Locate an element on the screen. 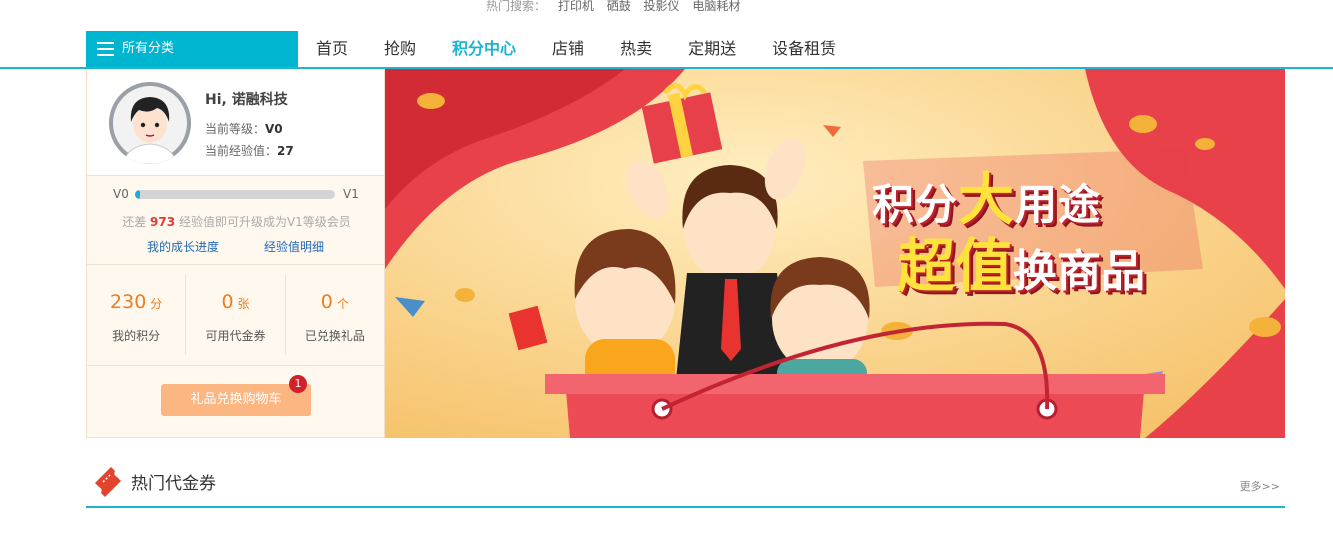 This screenshot has width=1333, height=538. hot-search-bar: 热门搜索： 打印机 硒鼓 投影仪 电脑耗材 is located at coordinates (617, 7).